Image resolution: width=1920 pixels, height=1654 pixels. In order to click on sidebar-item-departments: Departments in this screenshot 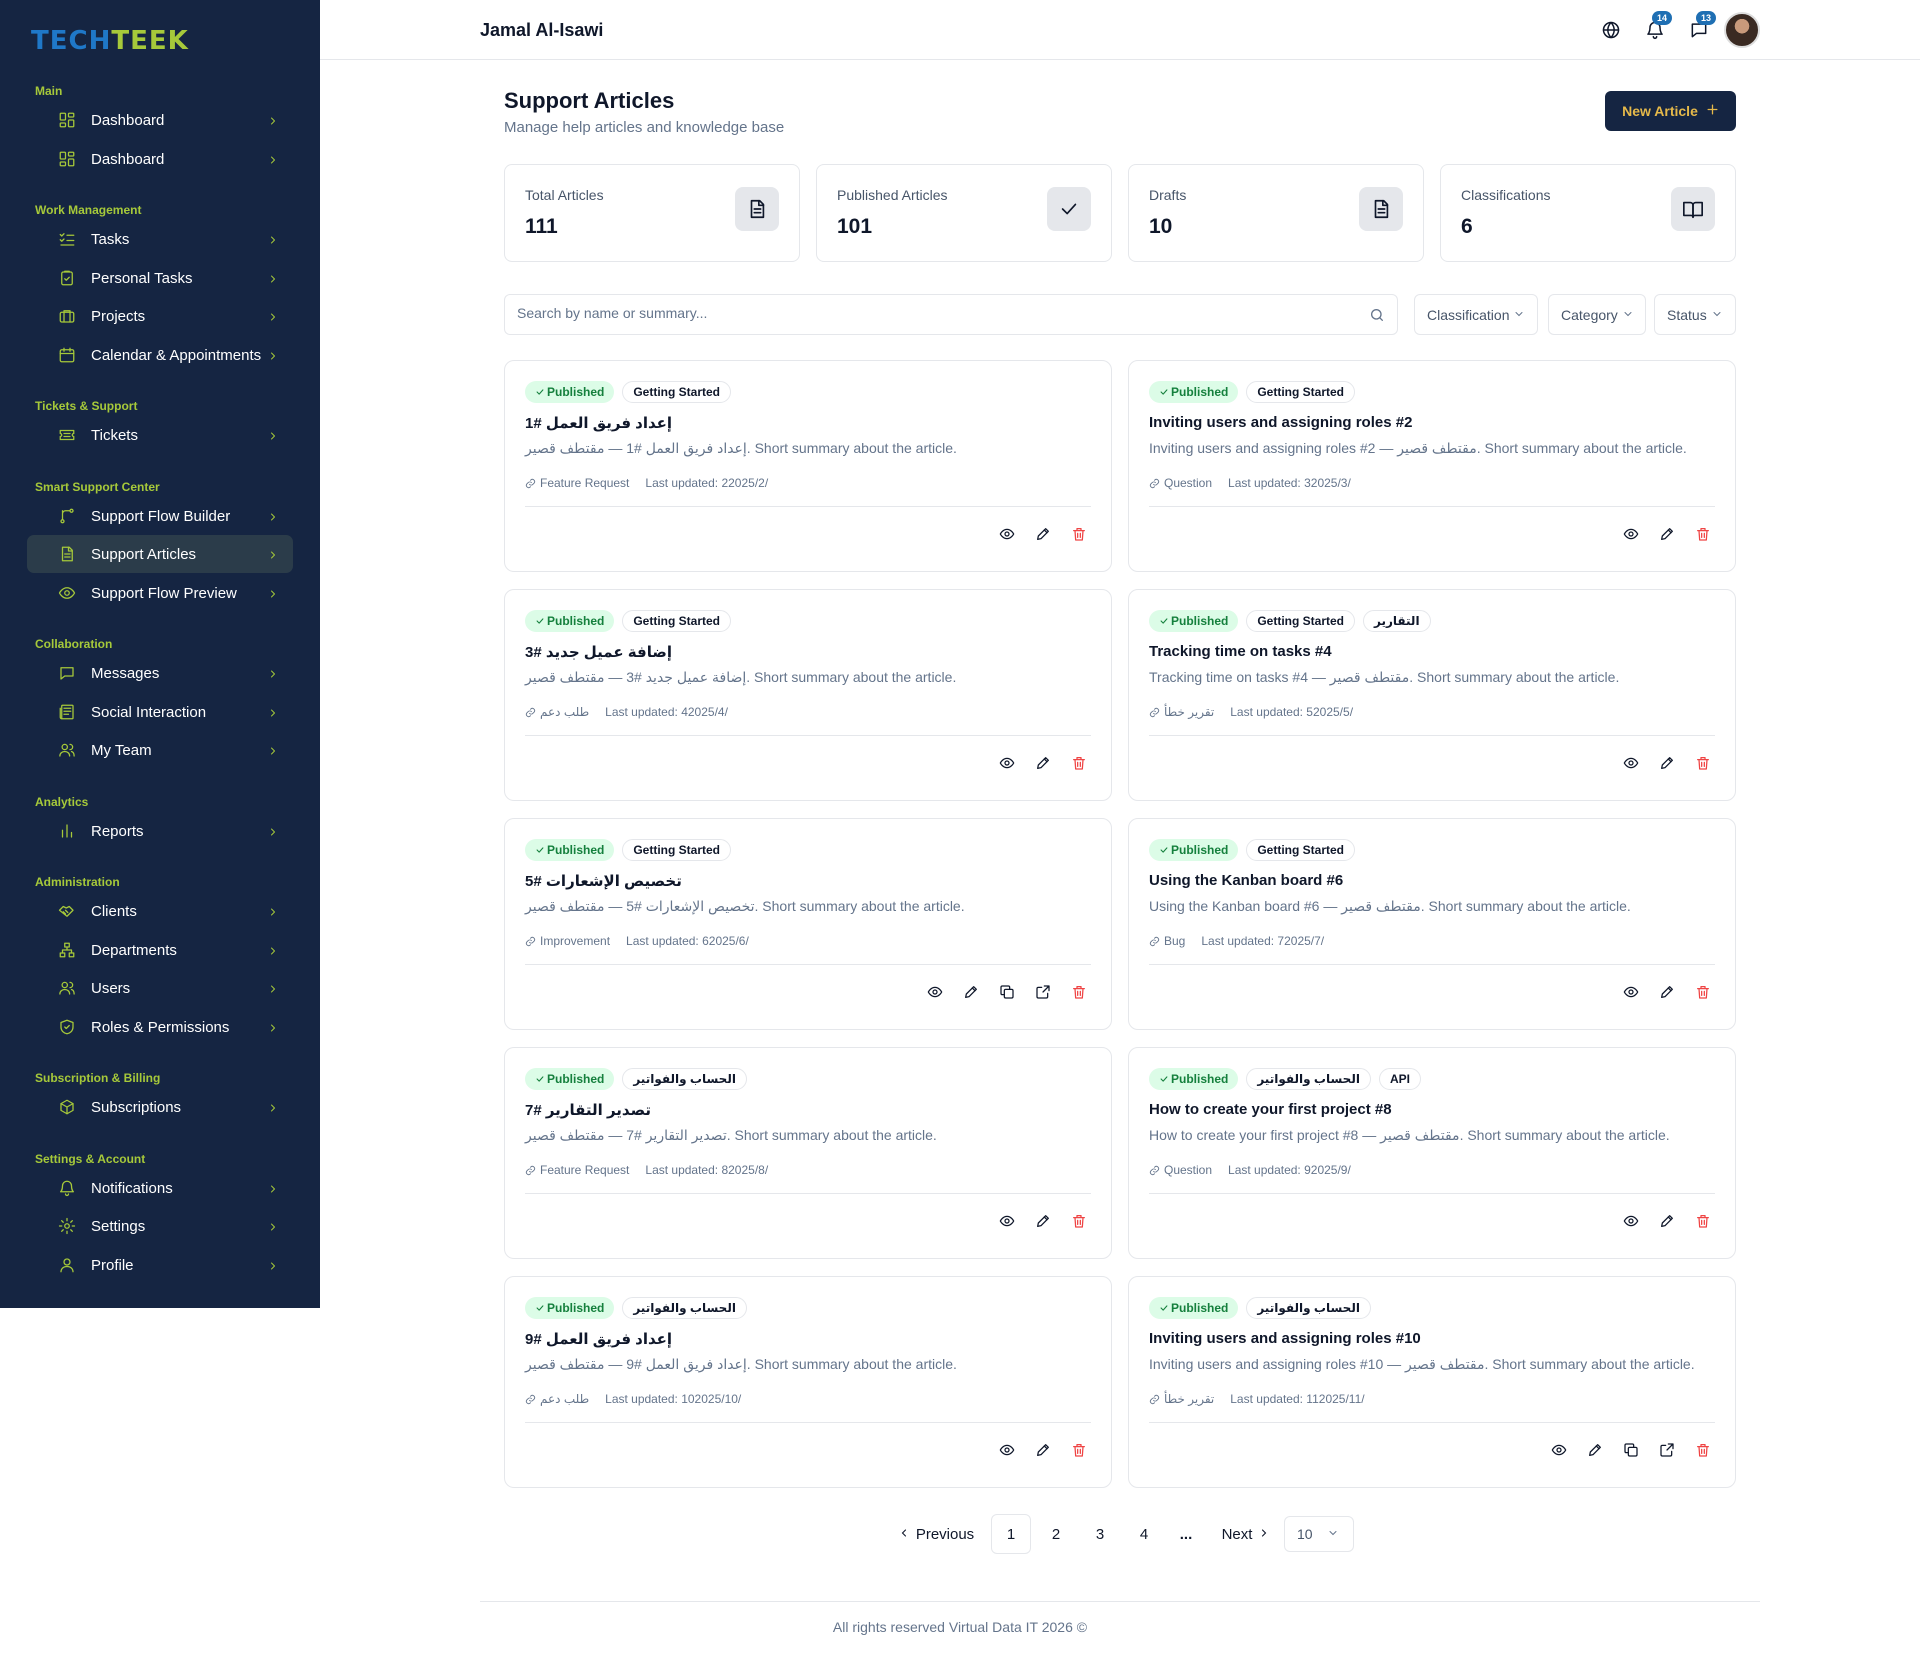, I will do `click(160, 950)`.